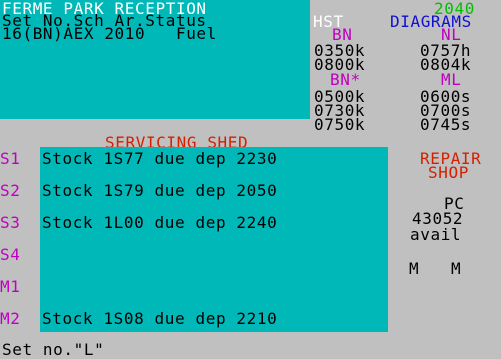 The width and height of the screenshot is (501, 359). Describe the element at coordinates (10, 286) in the screenshot. I see `slot-label-m1: M1` at that location.